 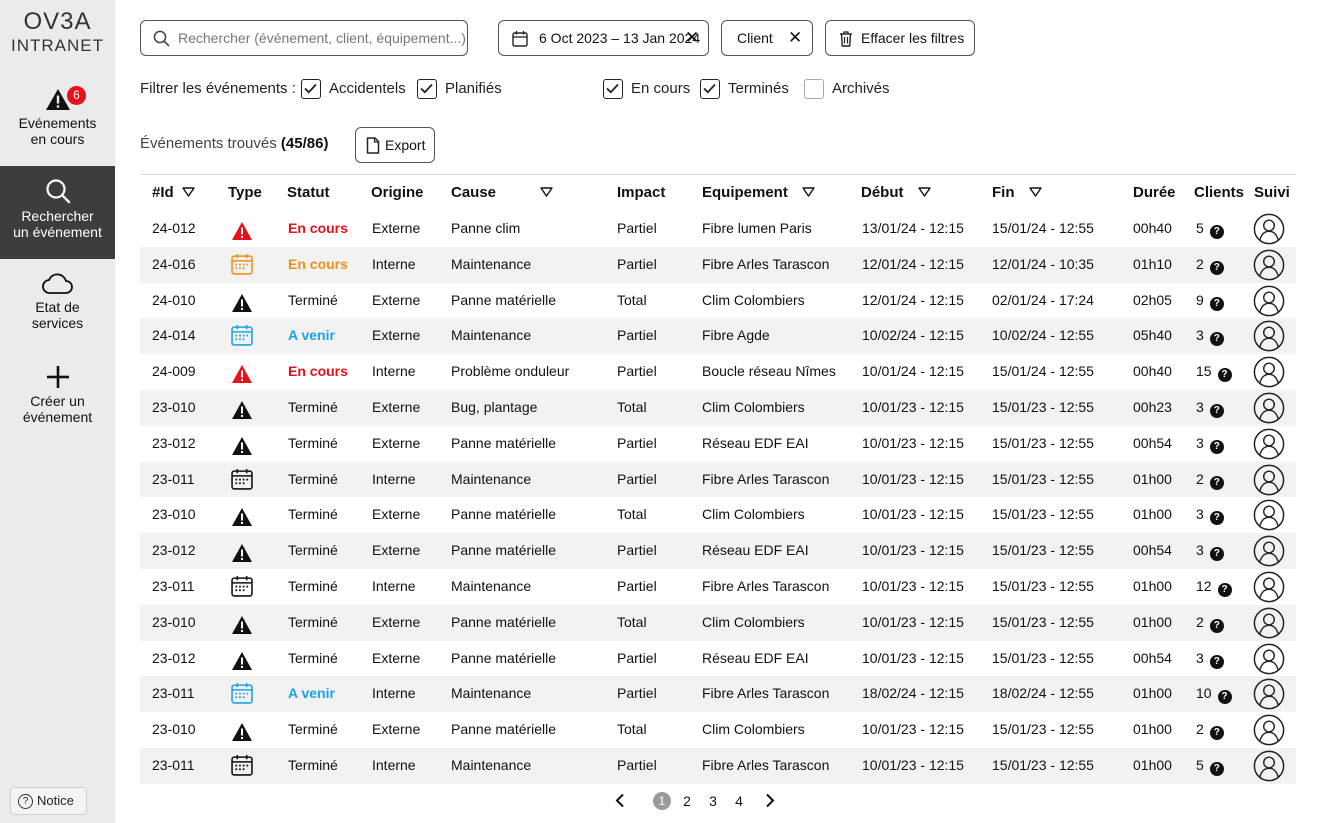 What do you see at coordinates (459, 89) in the screenshot?
I see `checkbox-planifies: Planifiés` at bounding box center [459, 89].